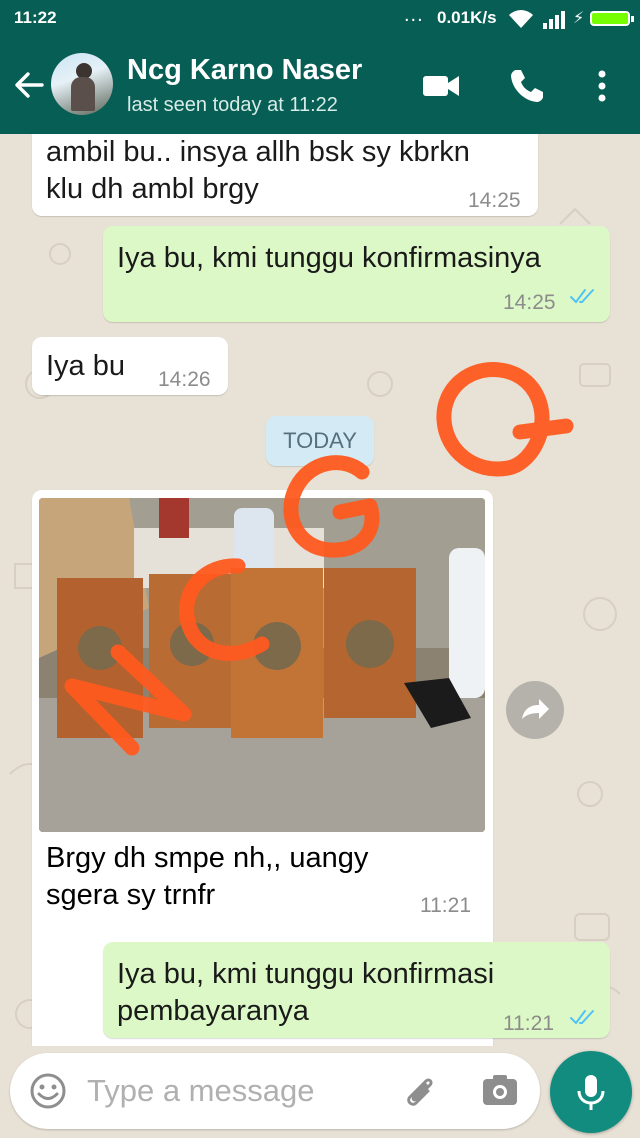 The height and width of the screenshot is (1138, 640). What do you see at coordinates (82, 84) in the screenshot?
I see `avatar` at bounding box center [82, 84].